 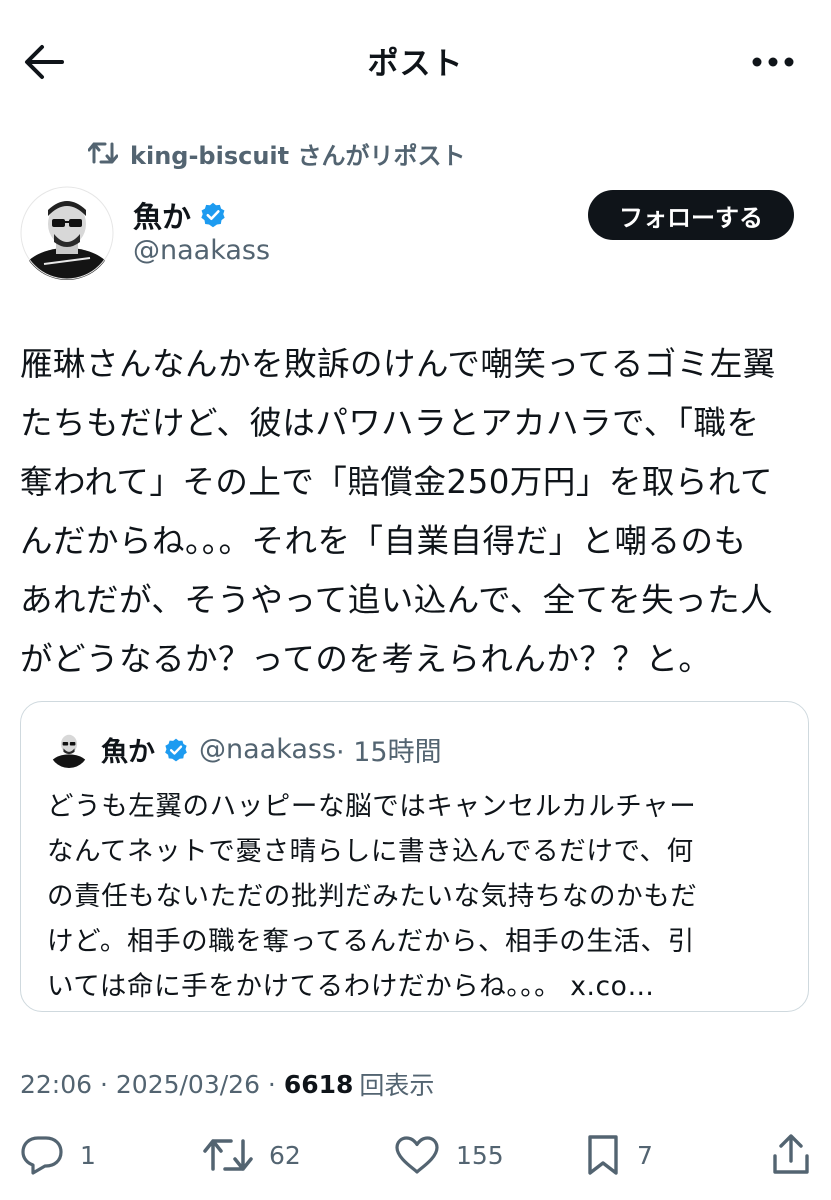 I want to click on quote-author-name: 魚か, so click(x=128, y=752).